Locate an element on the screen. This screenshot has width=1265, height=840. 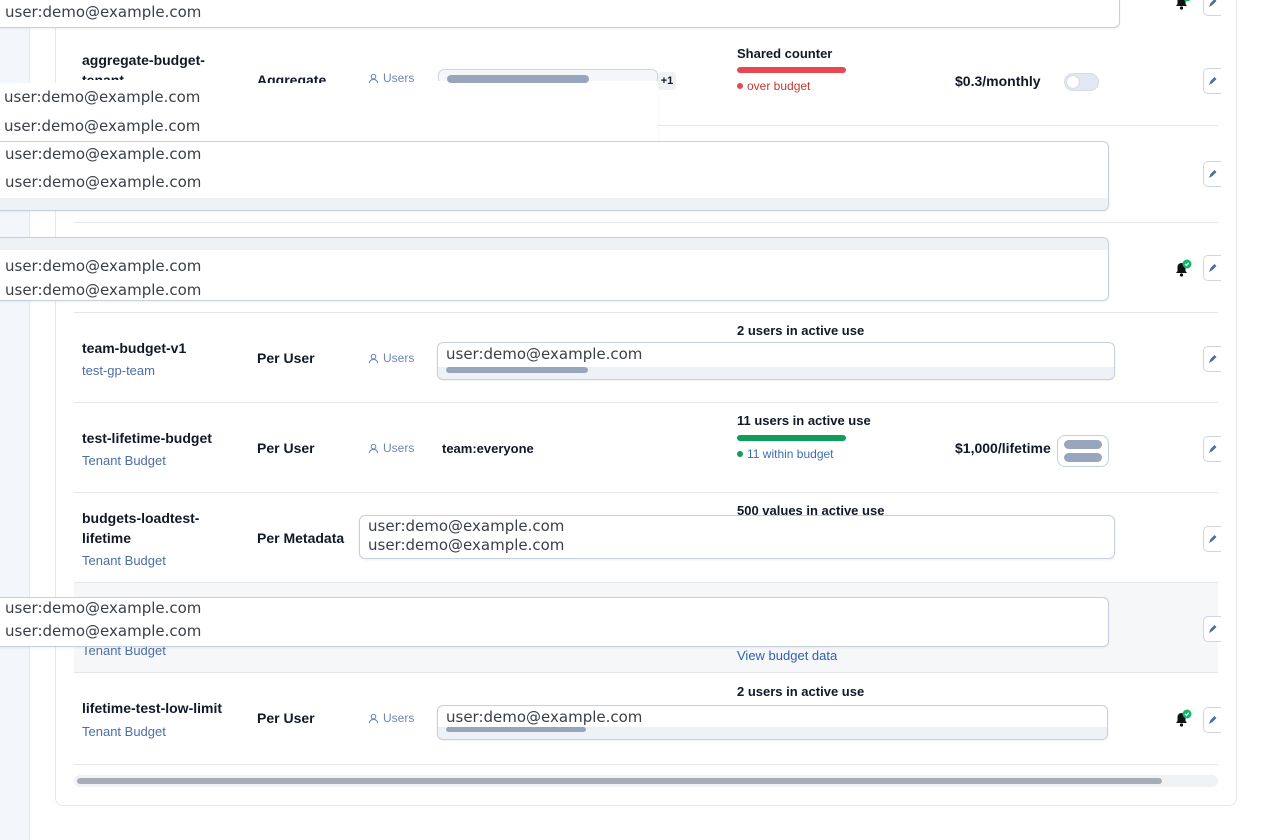
budget-status: over budget is located at coordinates (773, 86).